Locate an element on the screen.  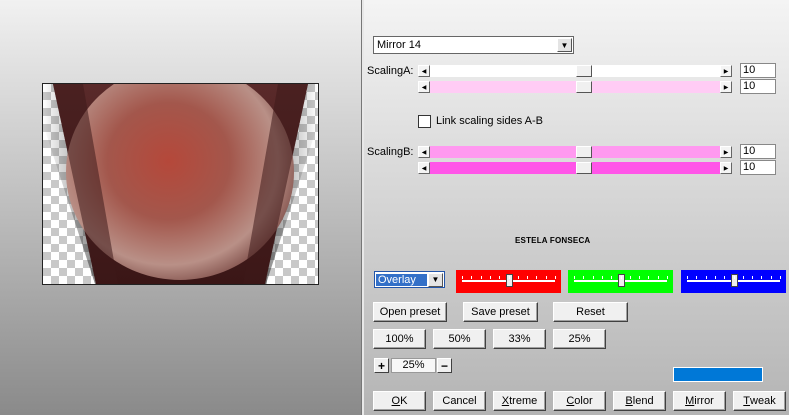
green-slider-knob is located at coordinates (622, 280).